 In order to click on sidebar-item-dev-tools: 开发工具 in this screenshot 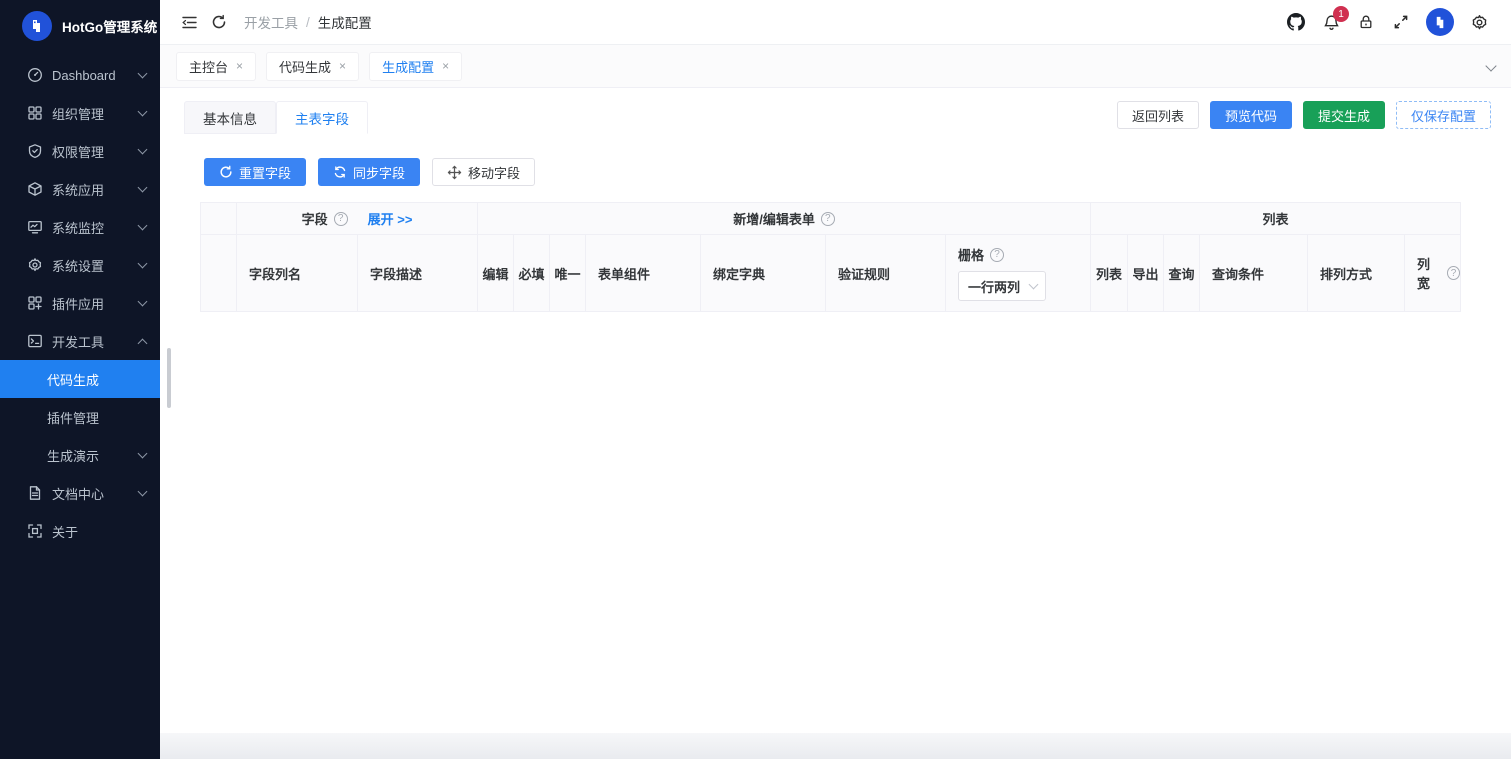, I will do `click(80, 341)`.